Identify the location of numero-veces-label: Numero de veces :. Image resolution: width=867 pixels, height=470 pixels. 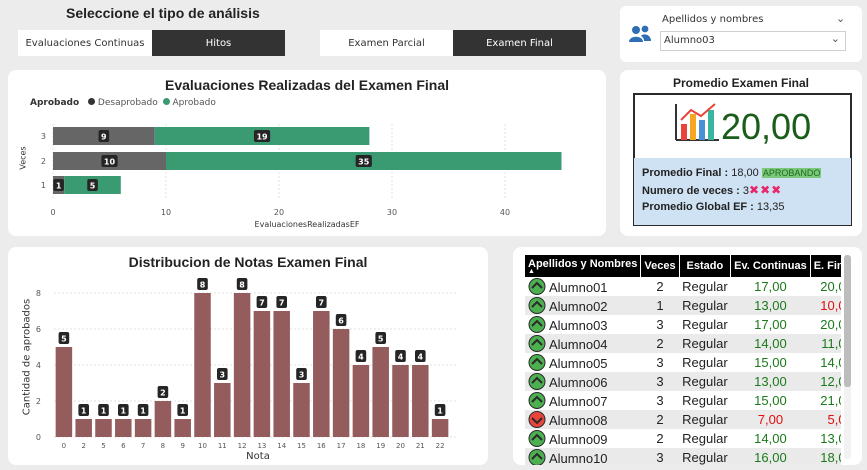
(691, 191).